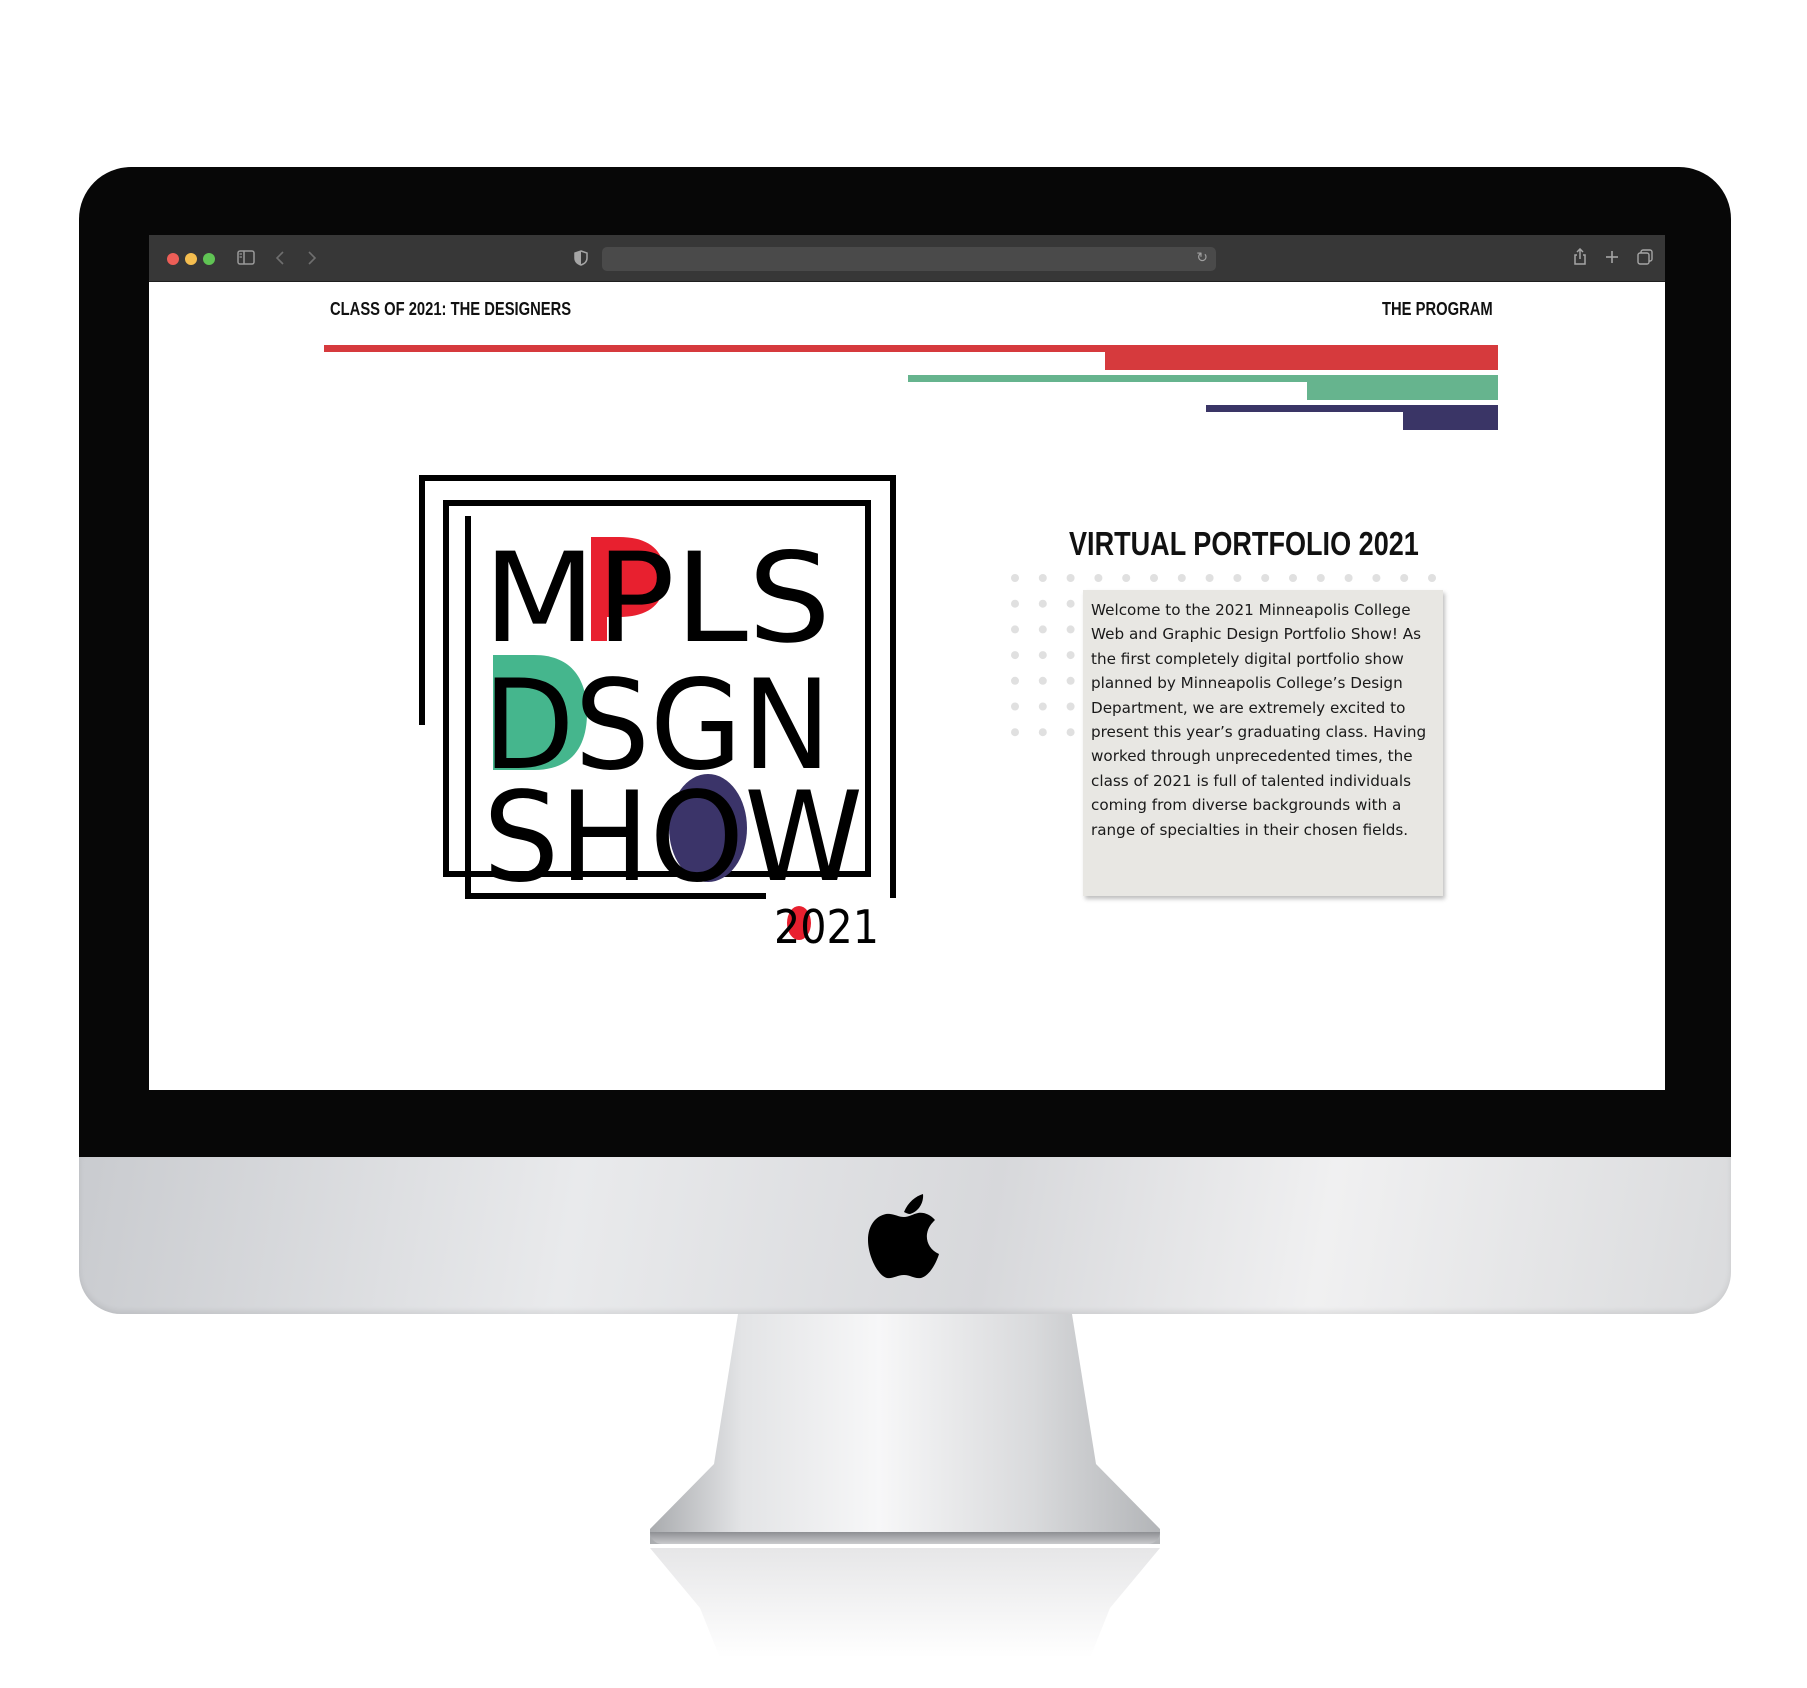 This screenshot has width=1807, height=1688. I want to click on address-bar: ↻, so click(909, 259).